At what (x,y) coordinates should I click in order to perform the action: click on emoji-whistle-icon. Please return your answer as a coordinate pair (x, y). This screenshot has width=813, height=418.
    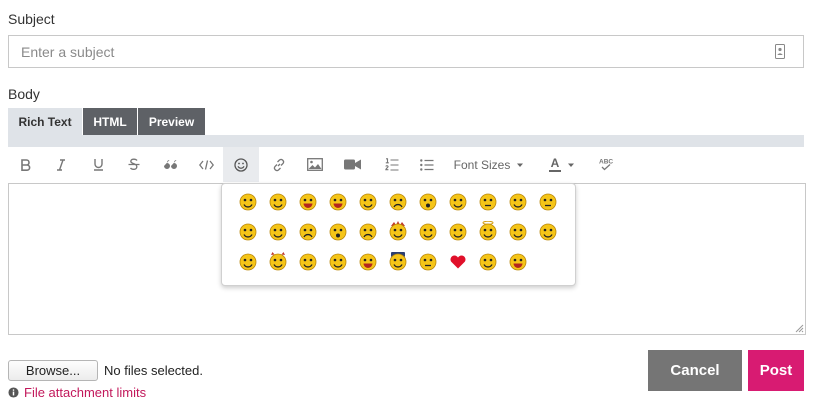
    Looking at the image, I should click on (428, 261).